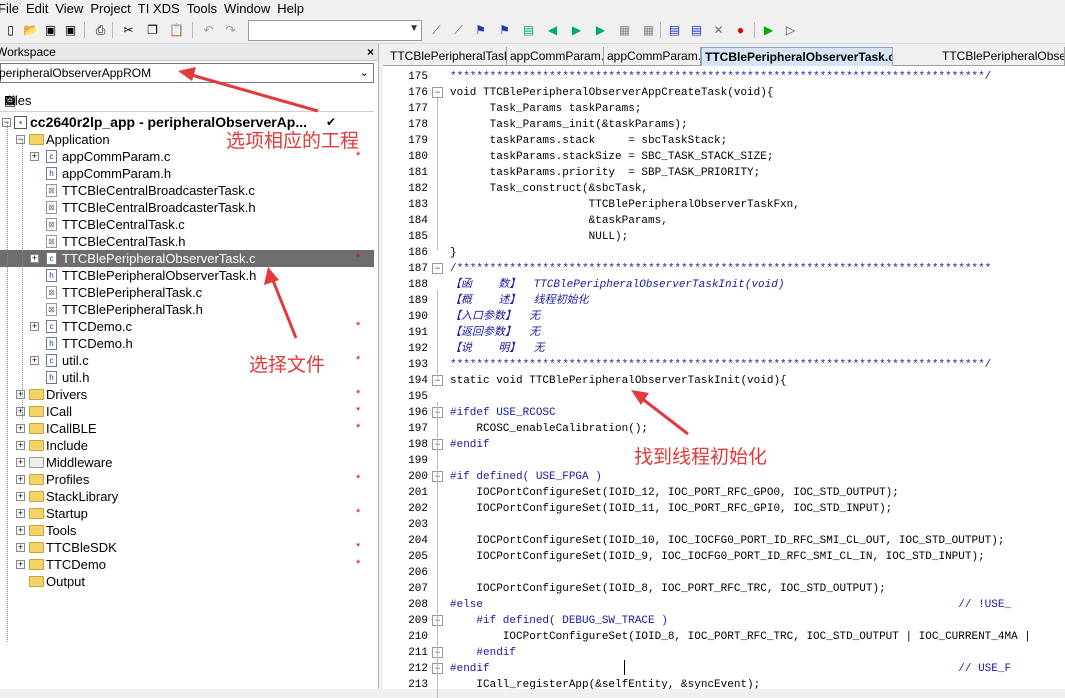 This screenshot has width=1065, height=698. What do you see at coordinates (287, 365) in the screenshot?
I see `annotation-select-file: 选择文件` at bounding box center [287, 365].